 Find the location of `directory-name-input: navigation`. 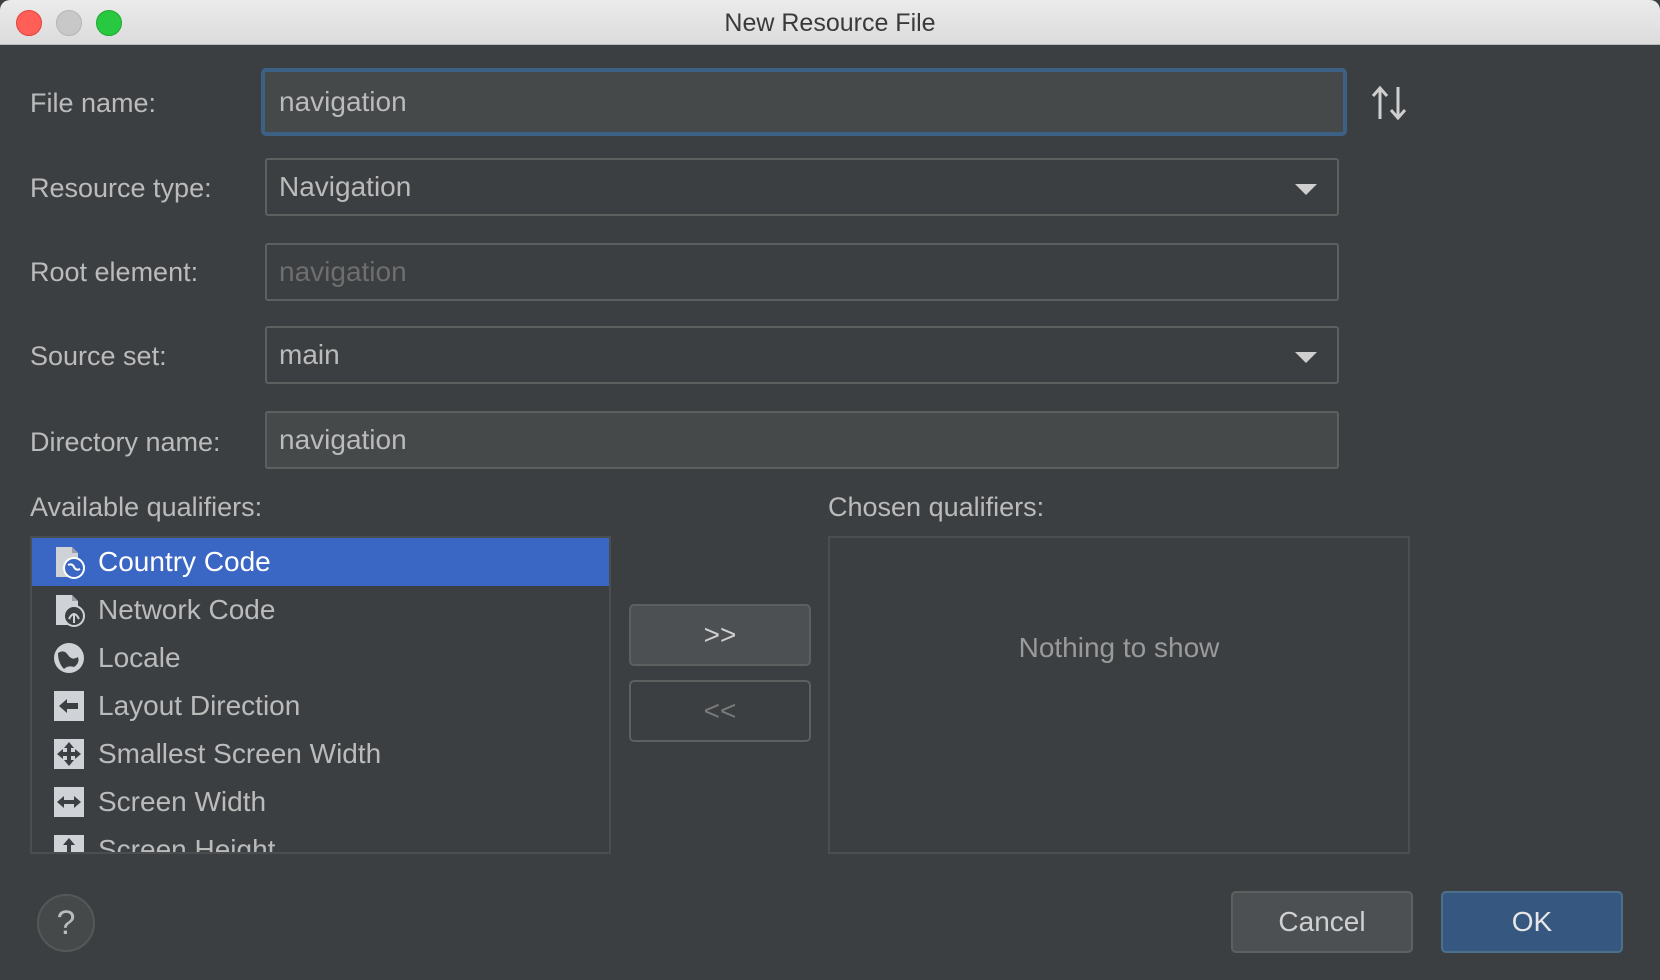

directory-name-input: navigation is located at coordinates (802, 440).